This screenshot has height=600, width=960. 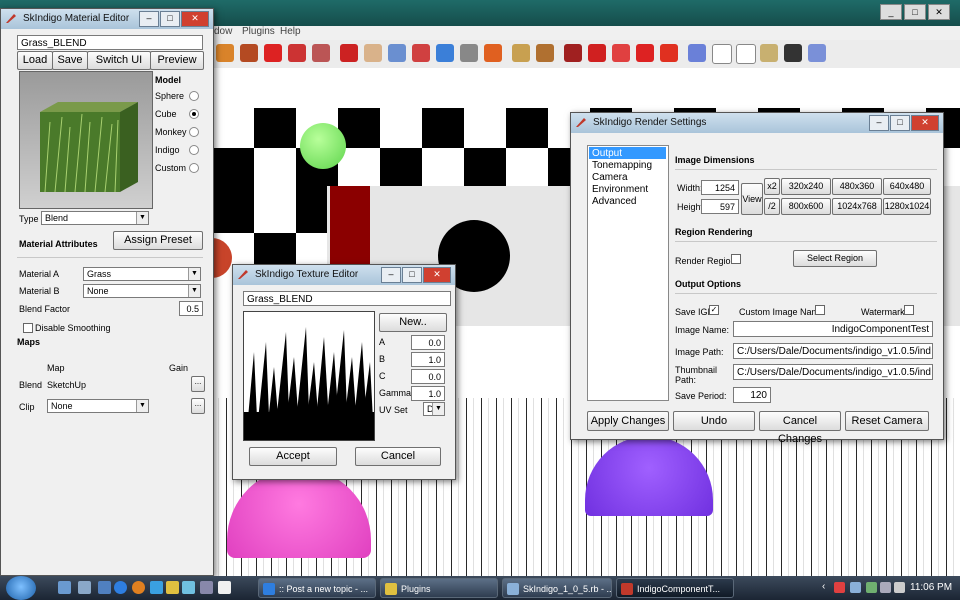 What do you see at coordinates (746, 54) in the screenshot?
I see `cube-hidden-icon` at bounding box center [746, 54].